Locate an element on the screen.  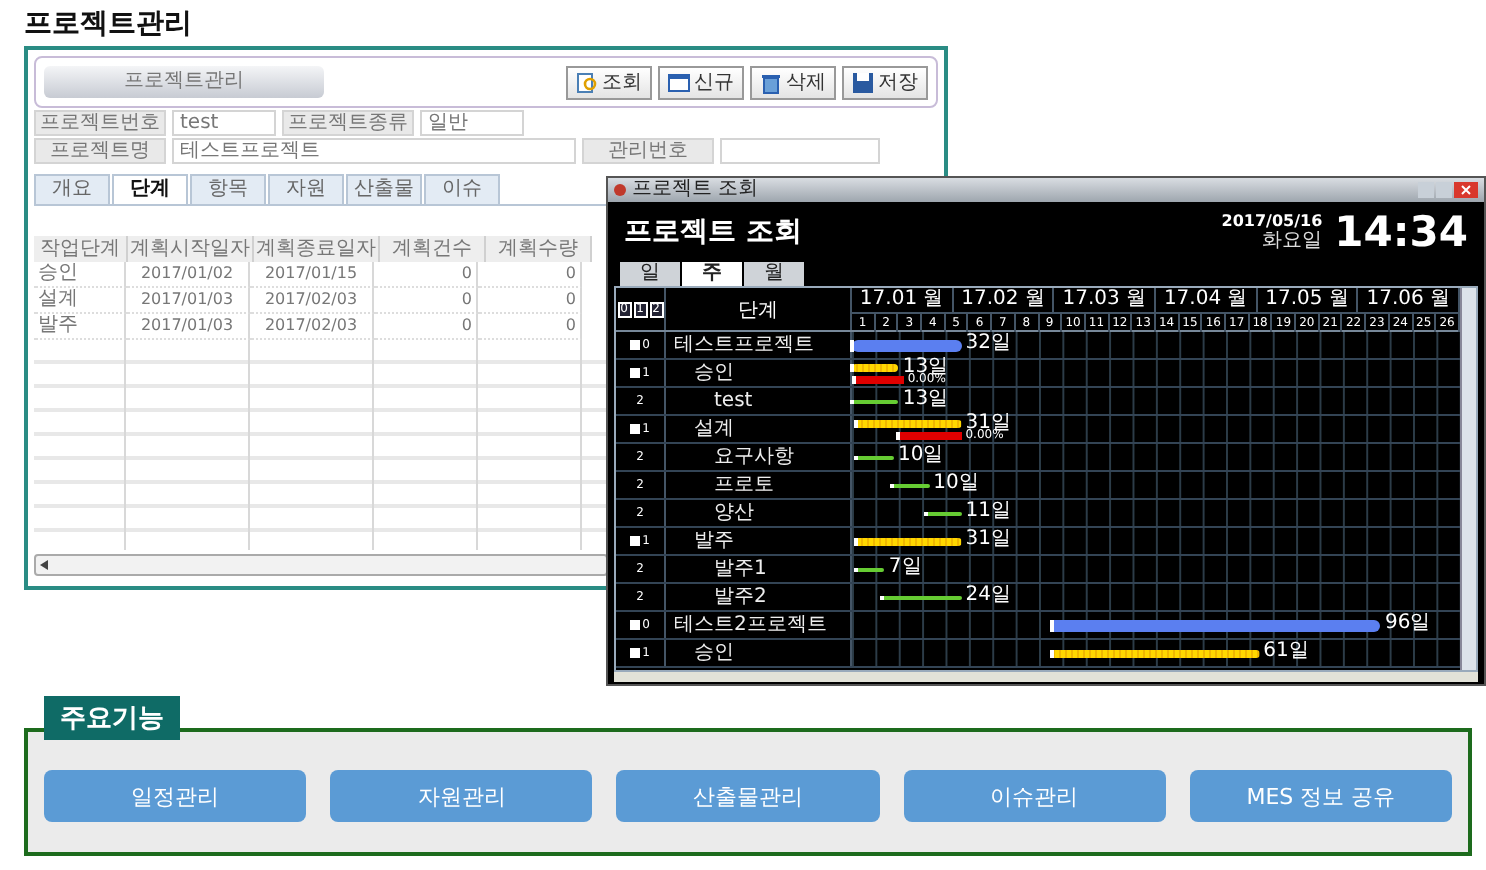
task-name: 테스트2프로젝트 is located at coordinates (749, 625).